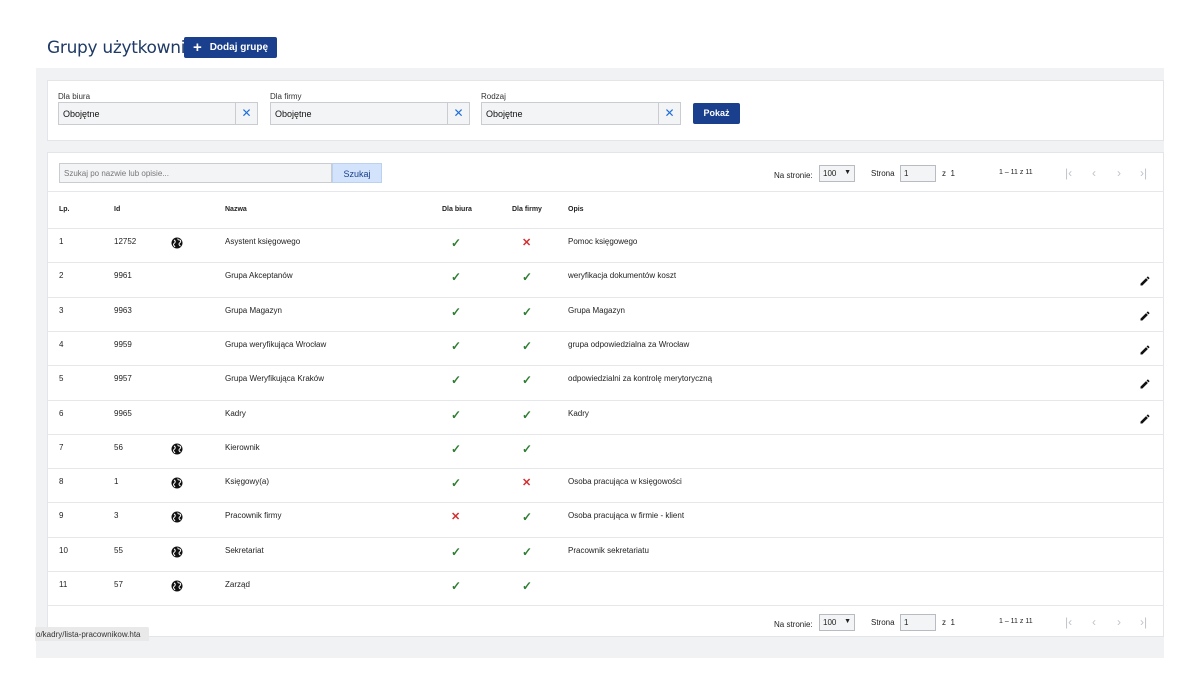  What do you see at coordinates (123, 344) in the screenshot?
I see `cell-id: 9959` at bounding box center [123, 344].